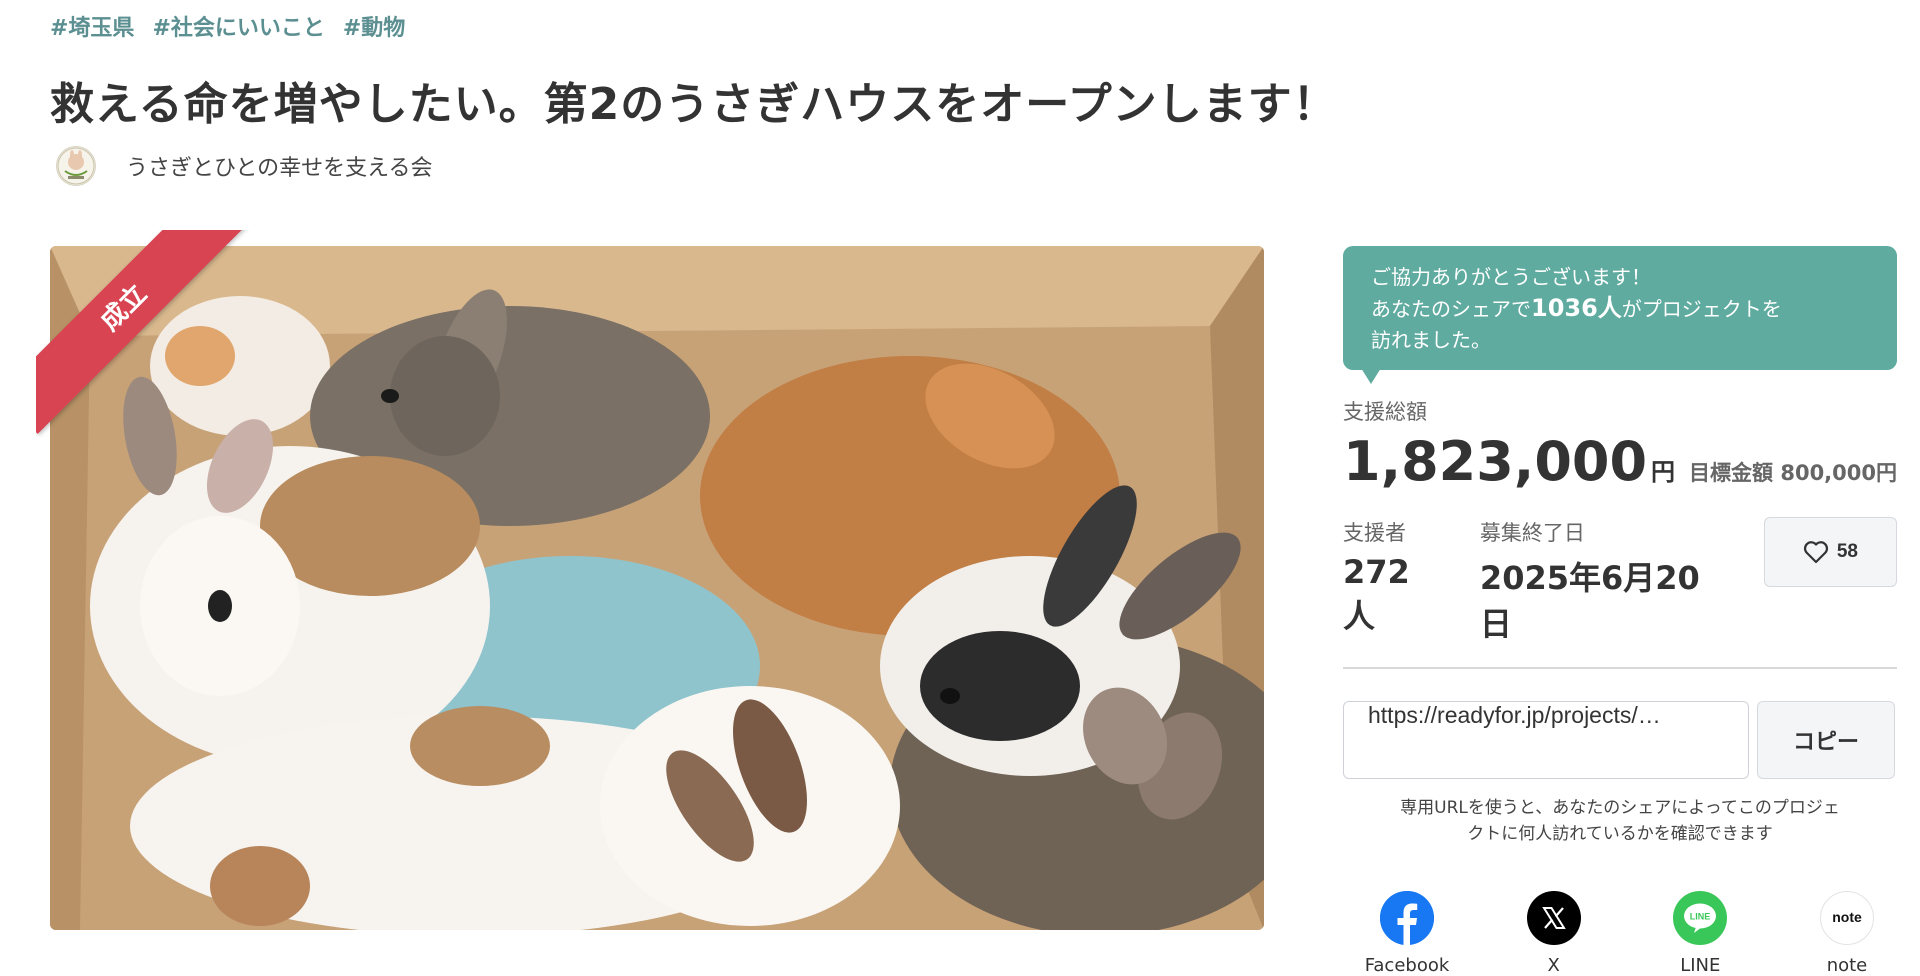  I want to click on share-visitor-count: 1036人, so click(1576, 308).